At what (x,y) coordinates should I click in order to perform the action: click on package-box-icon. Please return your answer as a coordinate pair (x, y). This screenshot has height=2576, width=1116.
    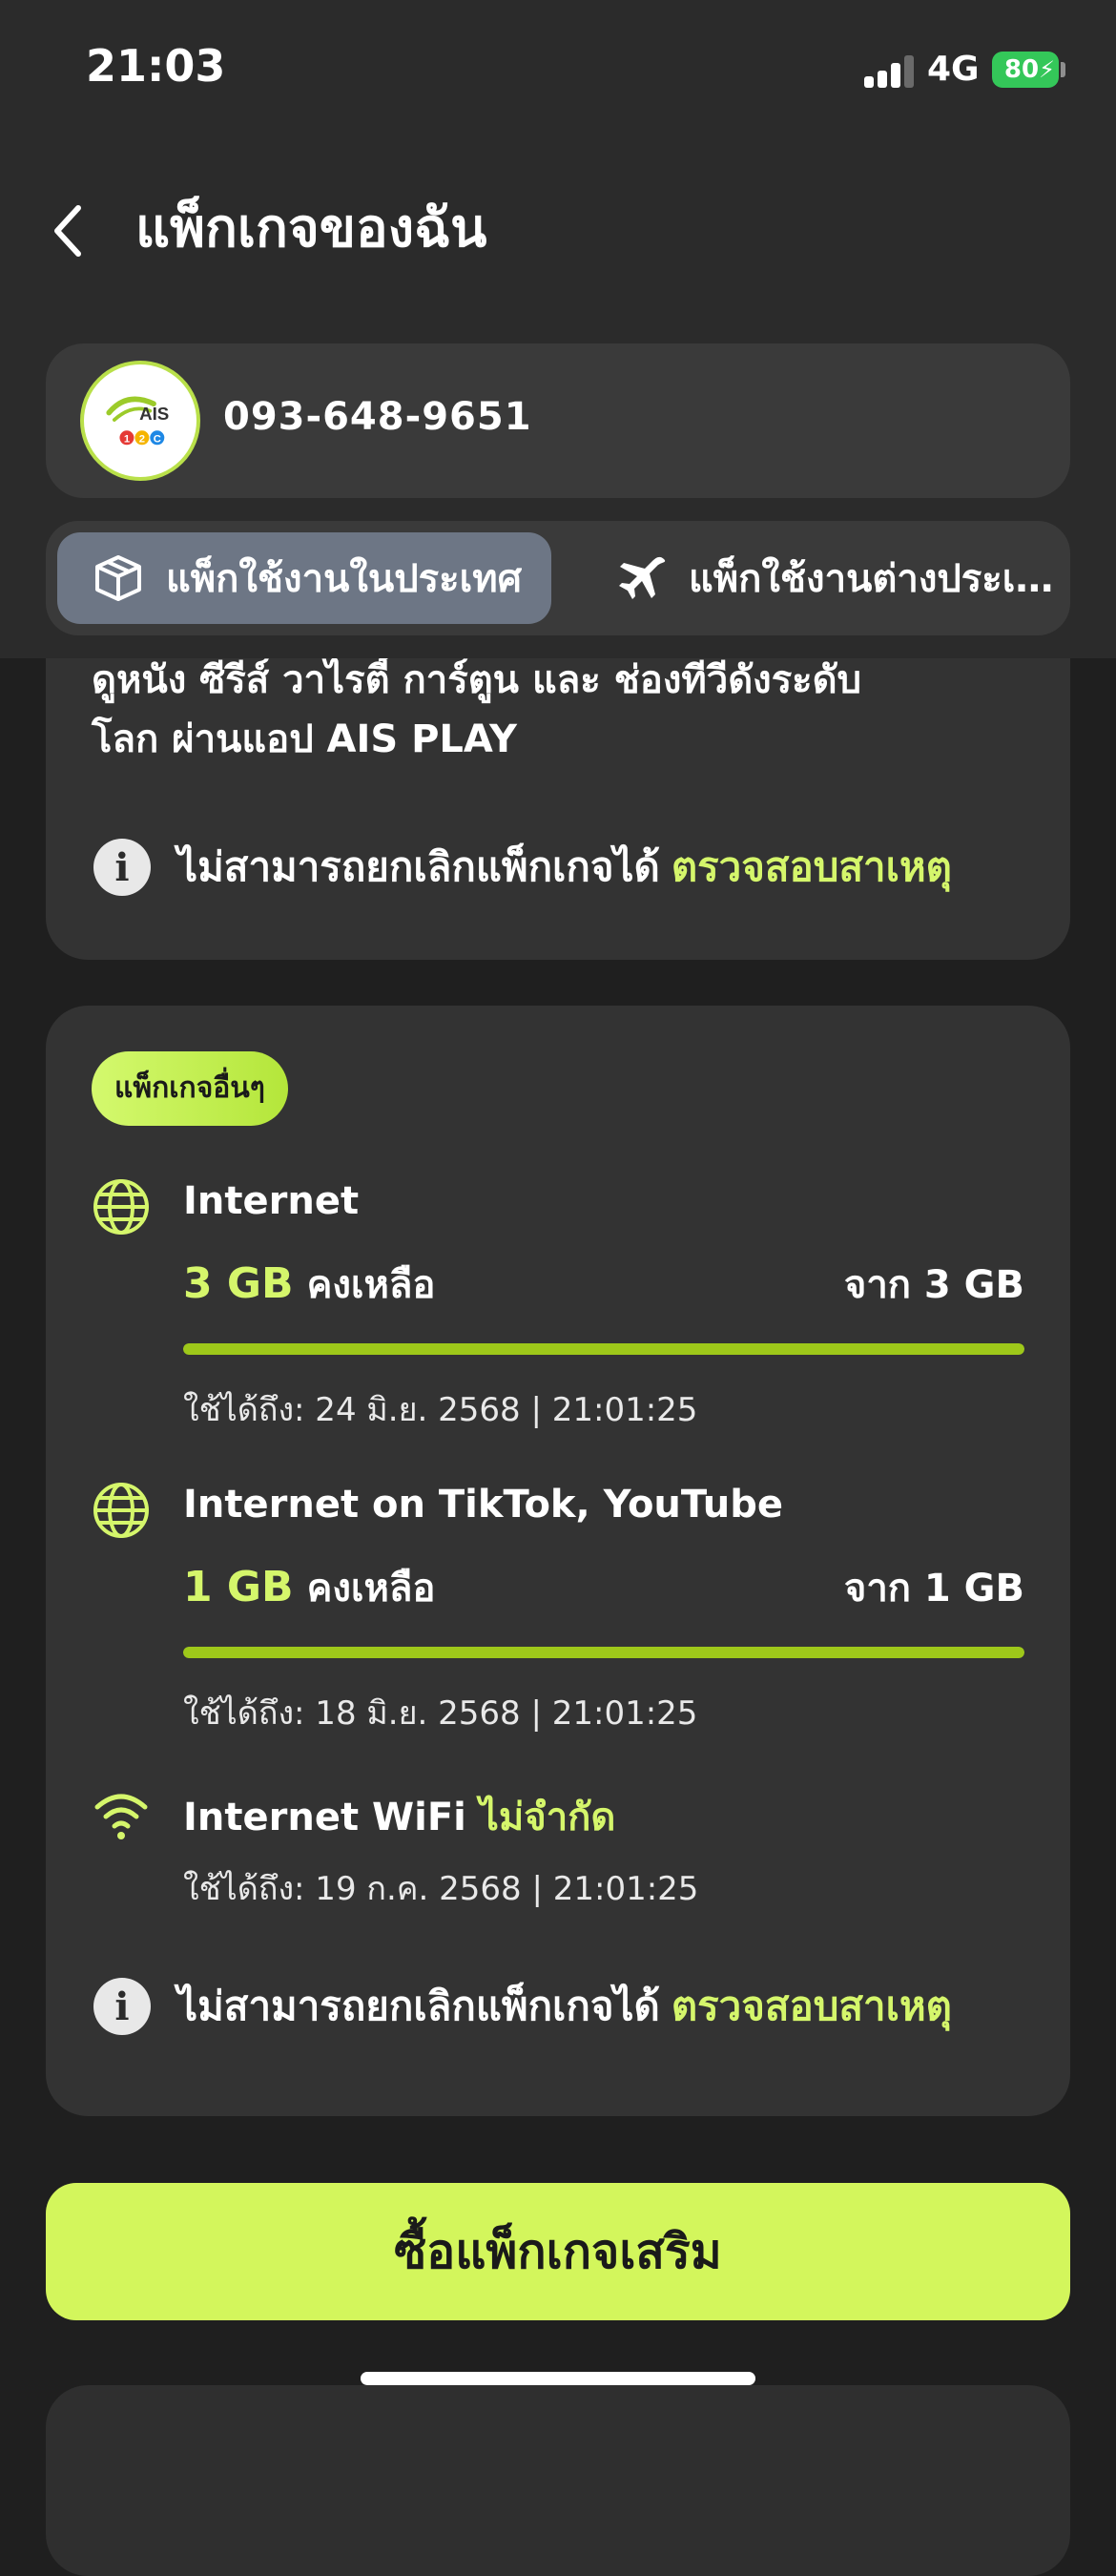
    Looking at the image, I should click on (118, 578).